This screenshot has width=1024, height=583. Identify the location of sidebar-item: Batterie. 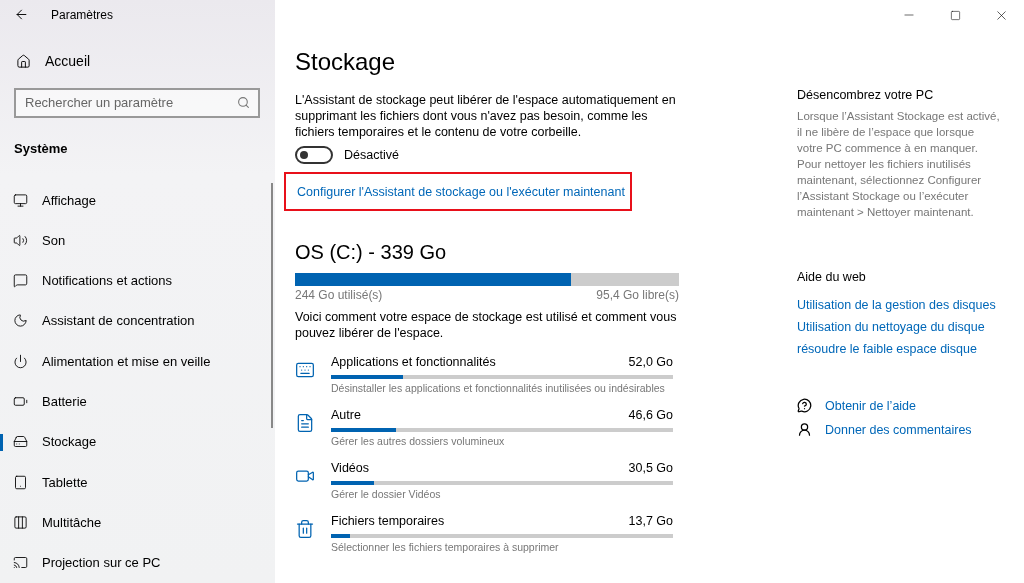
(137, 401).